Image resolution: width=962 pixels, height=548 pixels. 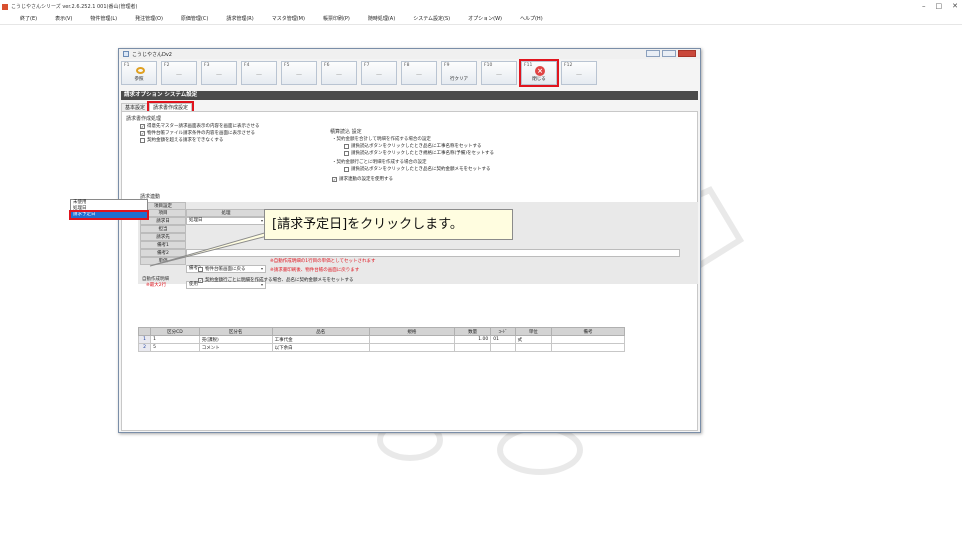 I want to click on fkey-f6: F6 —, so click(x=339, y=73).